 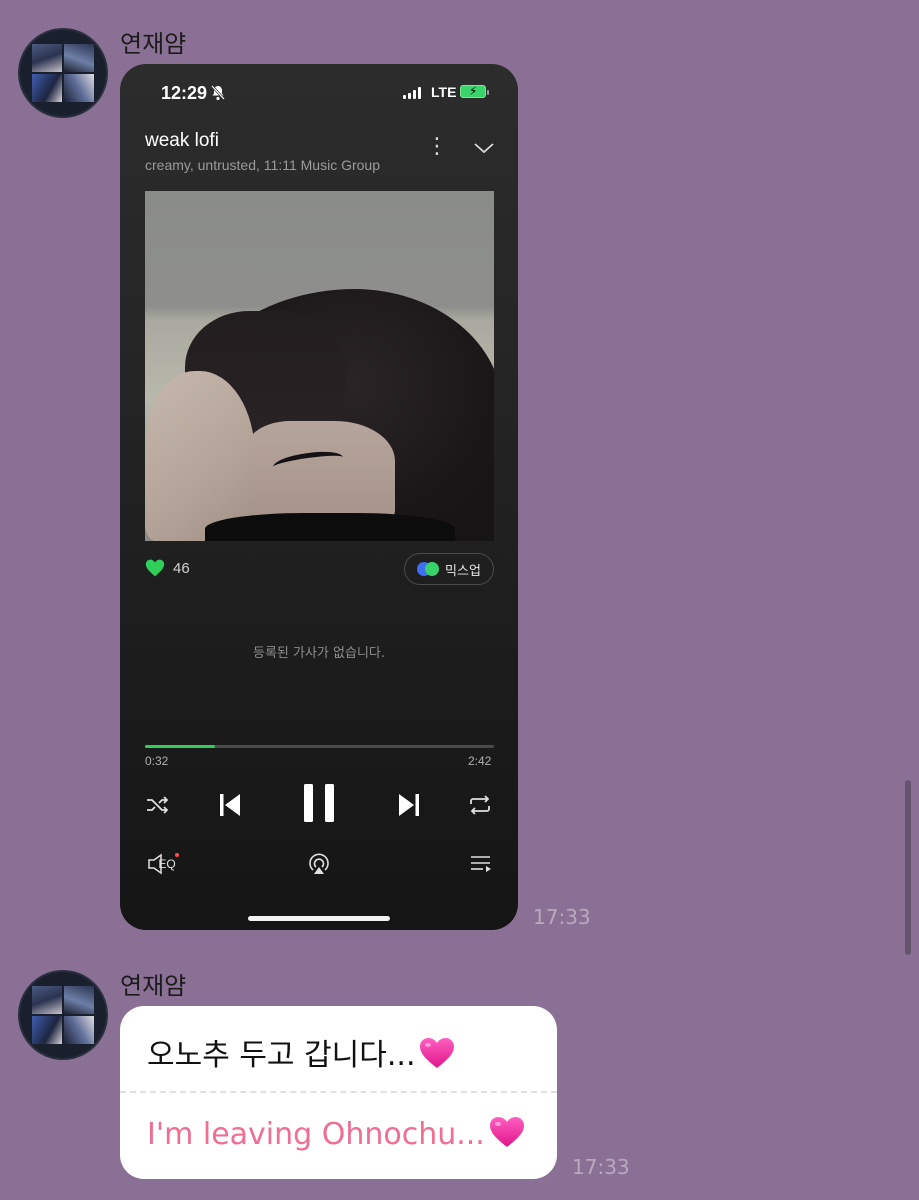 What do you see at coordinates (184, 93) in the screenshot?
I see `status-clock: 12:29` at bounding box center [184, 93].